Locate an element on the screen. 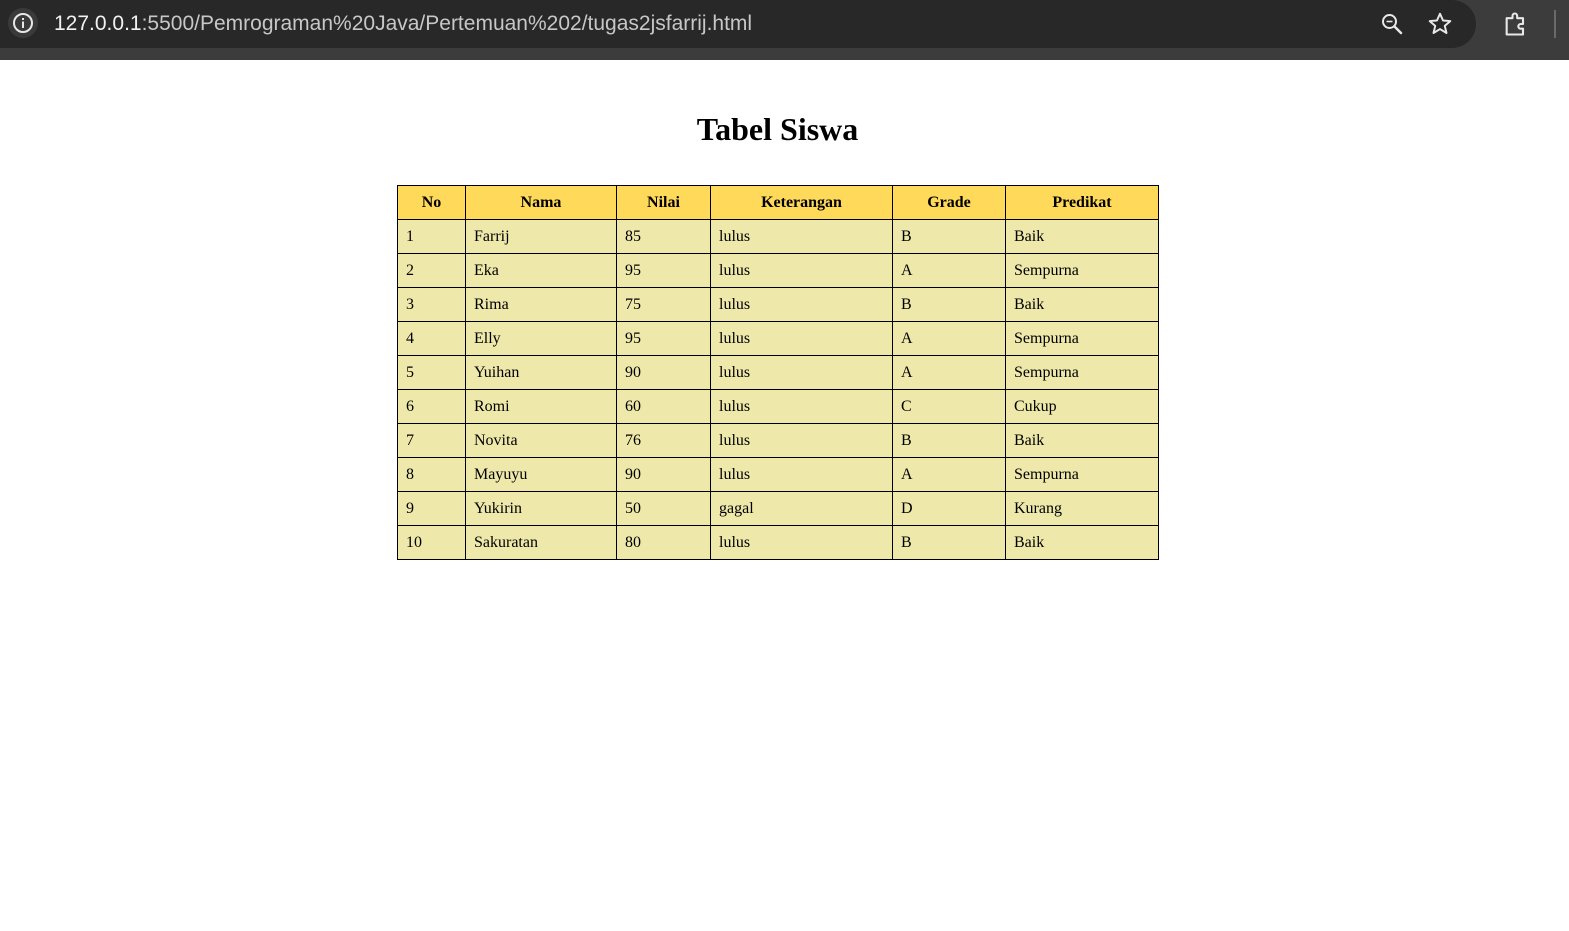 The width and height of the screenshot is (1569, 931). table-row: 6 Romi 60 lulus C Cukup is located at coordinates (778, 406).